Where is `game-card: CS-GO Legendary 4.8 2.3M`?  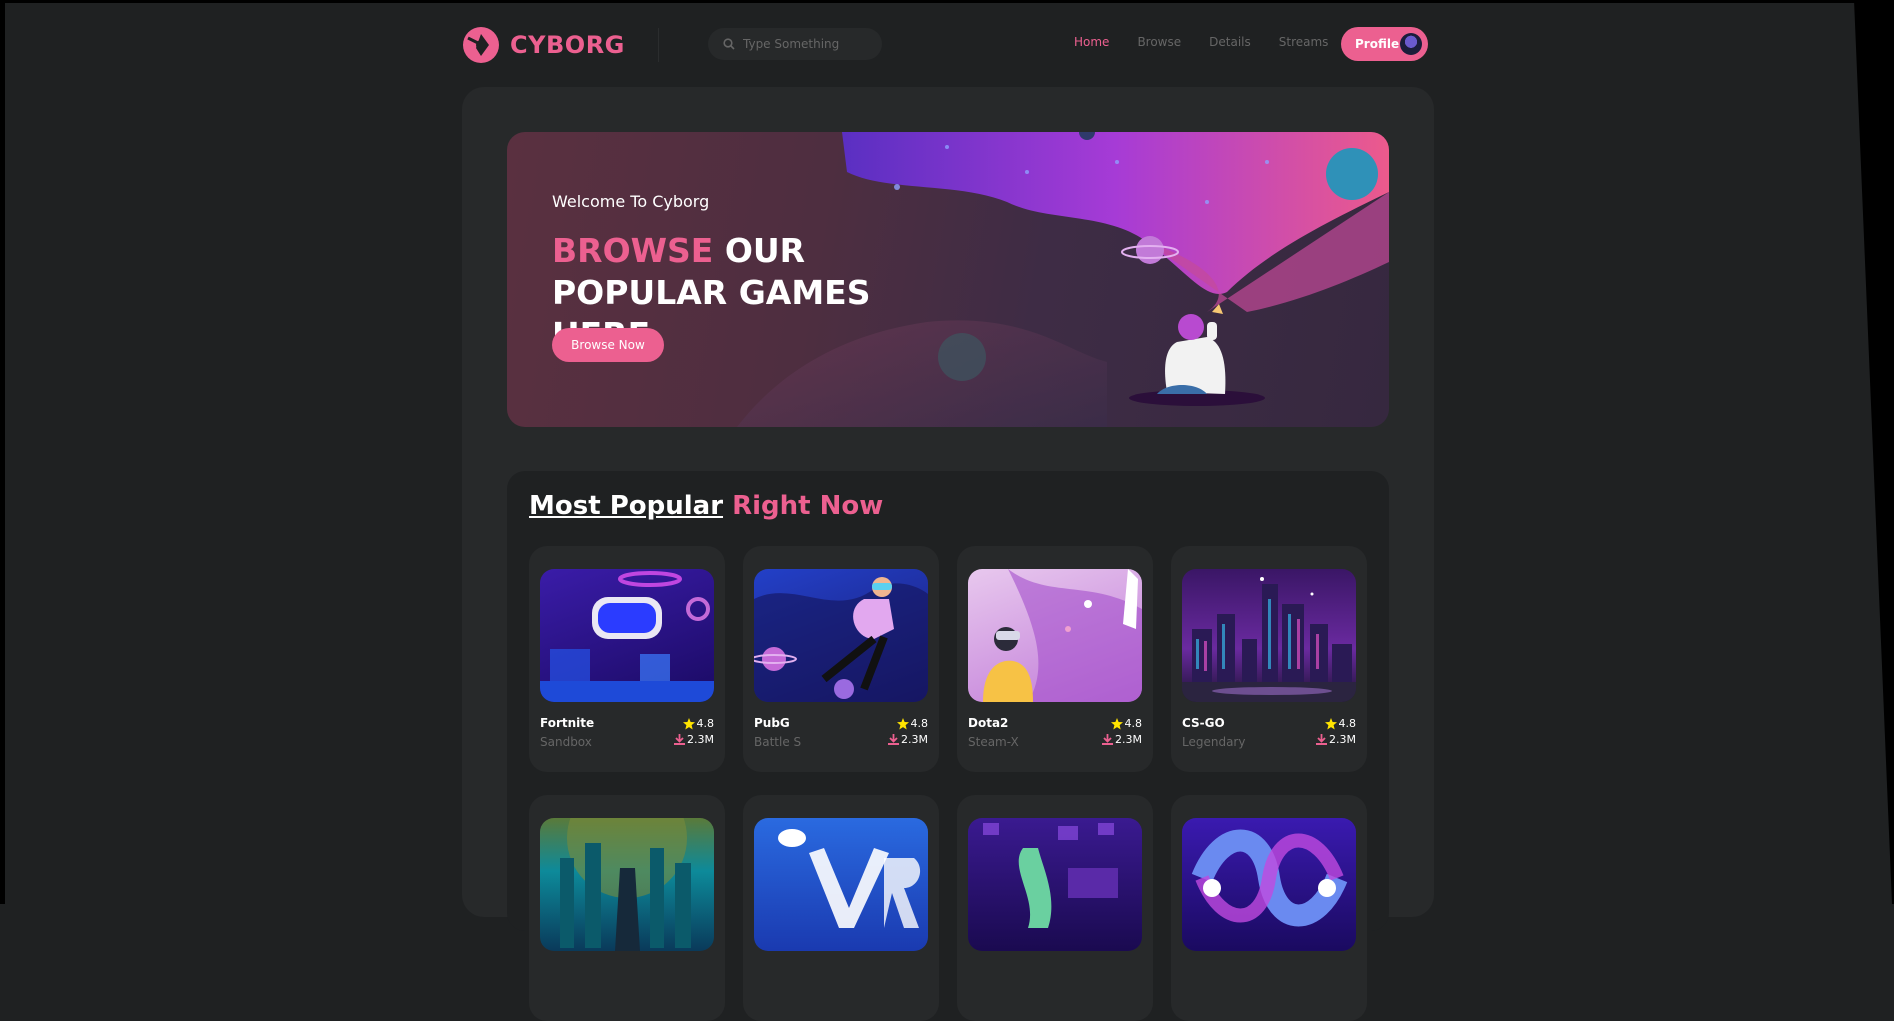
game-card: CS-GO Legendary 4.8 2.3M is located at coordinates (1269, 659).